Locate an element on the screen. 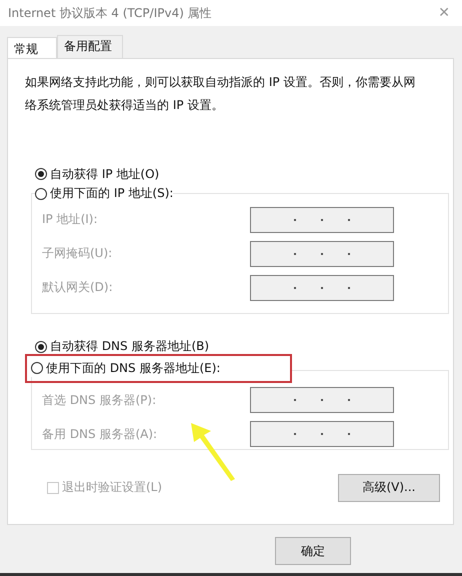 This screenshot has height=576, width=462. description-text: 如果网络支持此功能，则可以获取自动指派的 IP 设置。否则，你需要从网络系统管理员处获得适当的 IP 设置。 is located at coordinates (220, 94).